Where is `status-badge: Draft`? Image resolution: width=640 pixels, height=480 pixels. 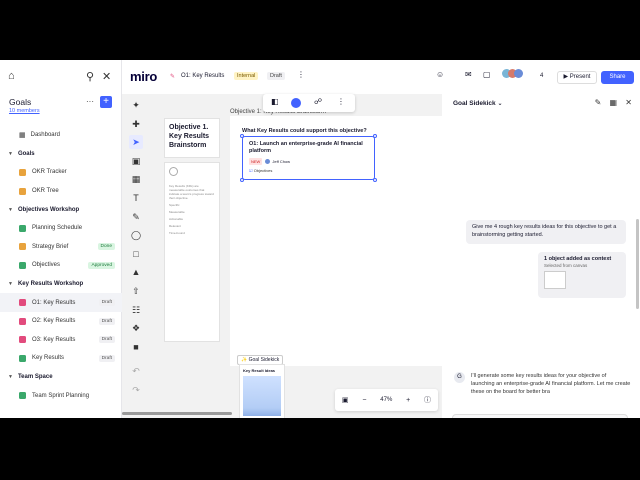
status-badge: Draft is located at coordinates (106, 340).